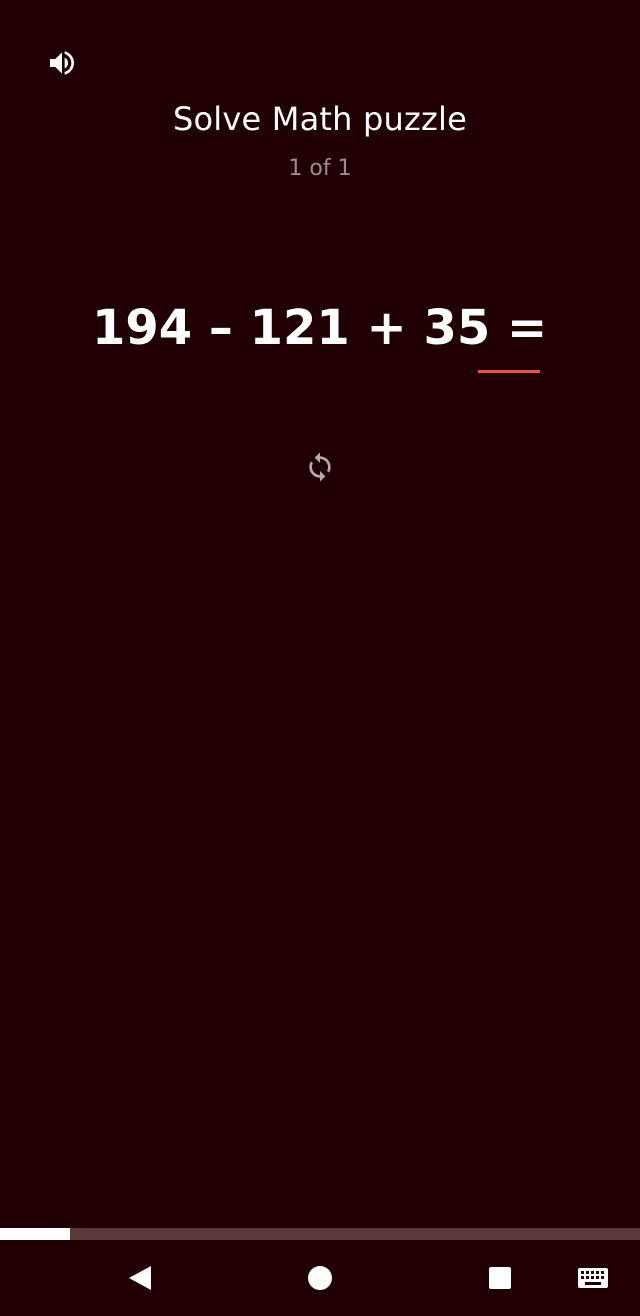  I want to click on new-puzzle-button, so click(320, 467).